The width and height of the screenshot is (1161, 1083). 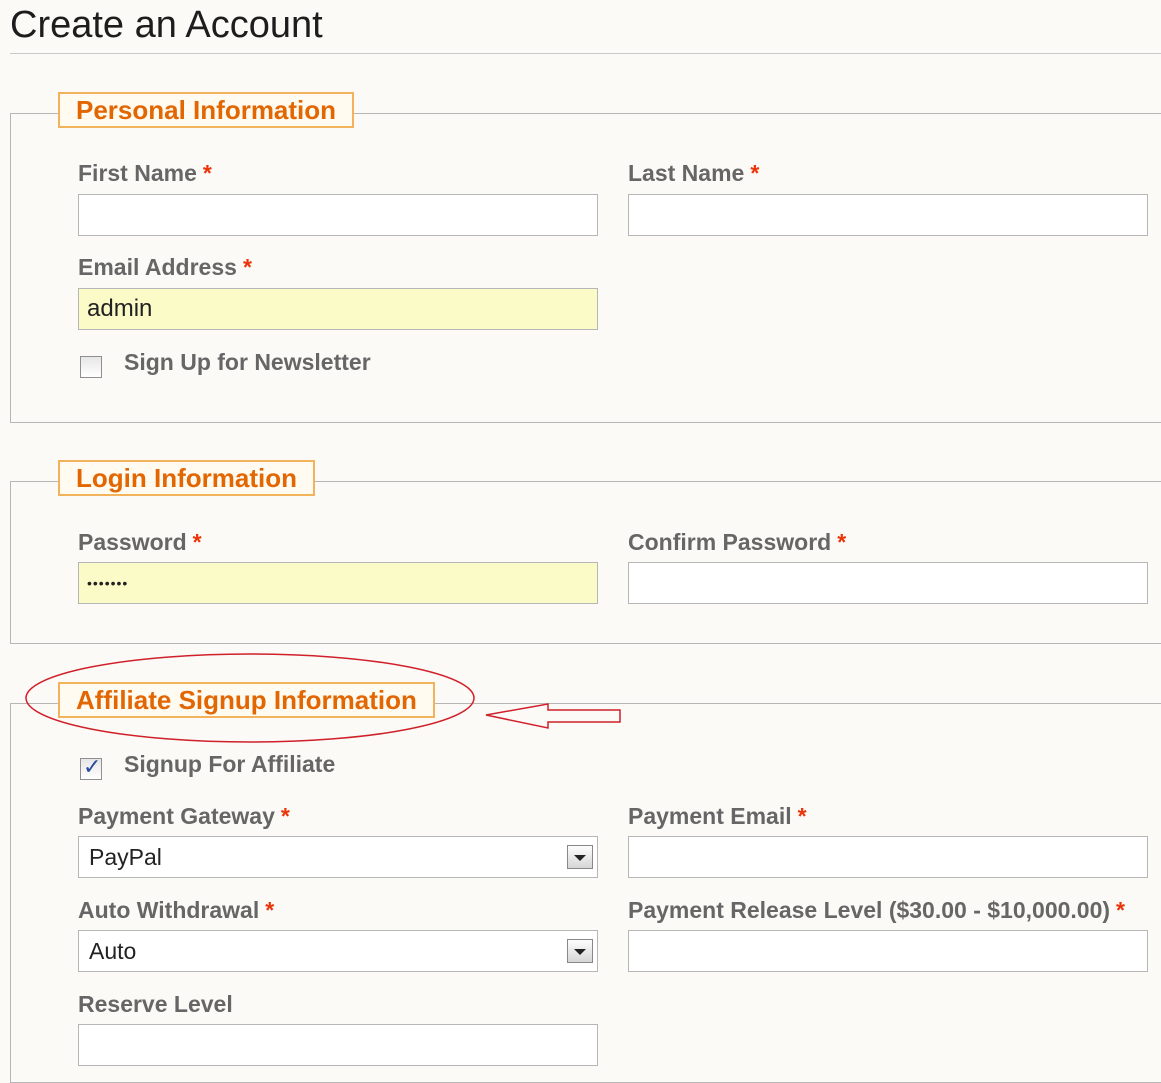 What do you see at coordinates (888, 215) in the screenshot?
I see `last-name-input` at bounding box center [888, 215].